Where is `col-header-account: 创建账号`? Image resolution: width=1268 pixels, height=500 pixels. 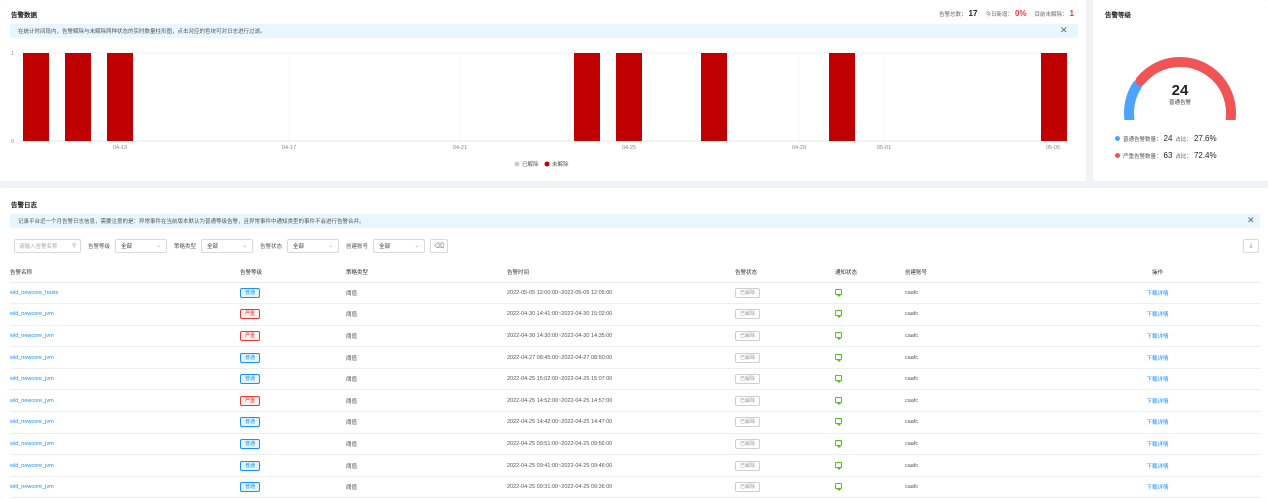 col-header-account: 创建账号 is located at coordinates (980, 272).